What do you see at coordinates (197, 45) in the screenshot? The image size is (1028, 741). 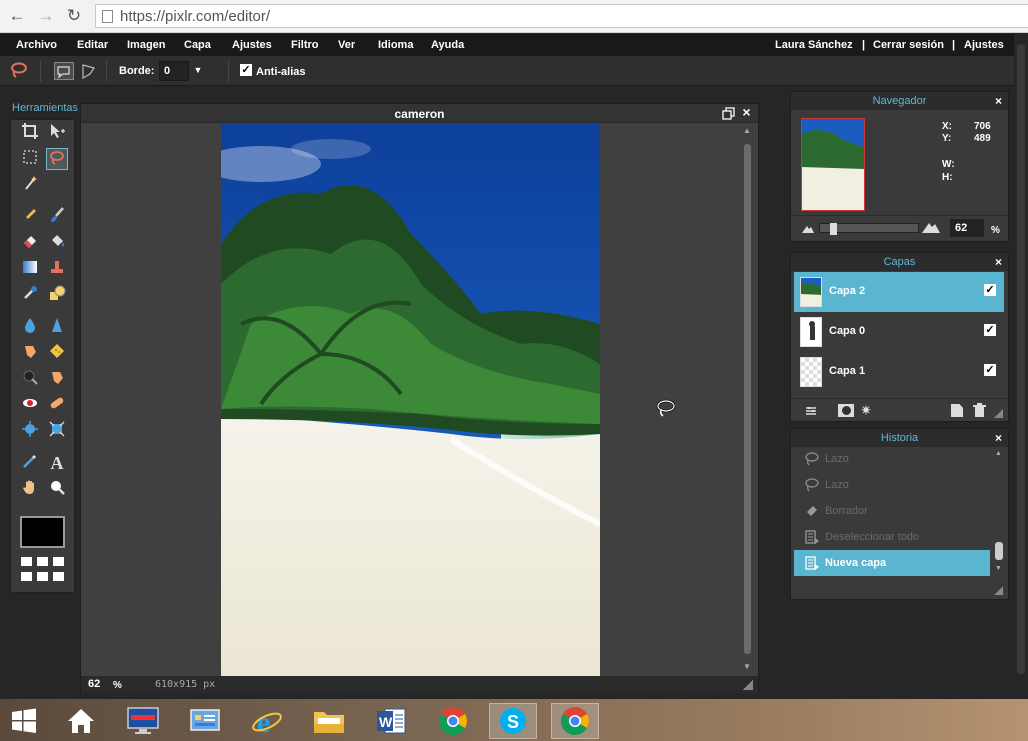 I see `menu-capa: Capa` at bounding box center [197, 45].